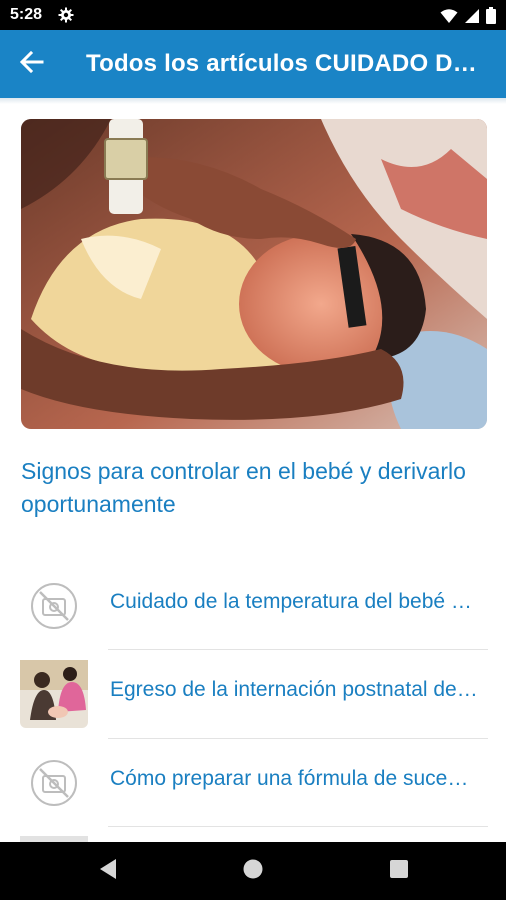 The image size is (506, 900). I want to click on navigation-bar, so click(253, 871).